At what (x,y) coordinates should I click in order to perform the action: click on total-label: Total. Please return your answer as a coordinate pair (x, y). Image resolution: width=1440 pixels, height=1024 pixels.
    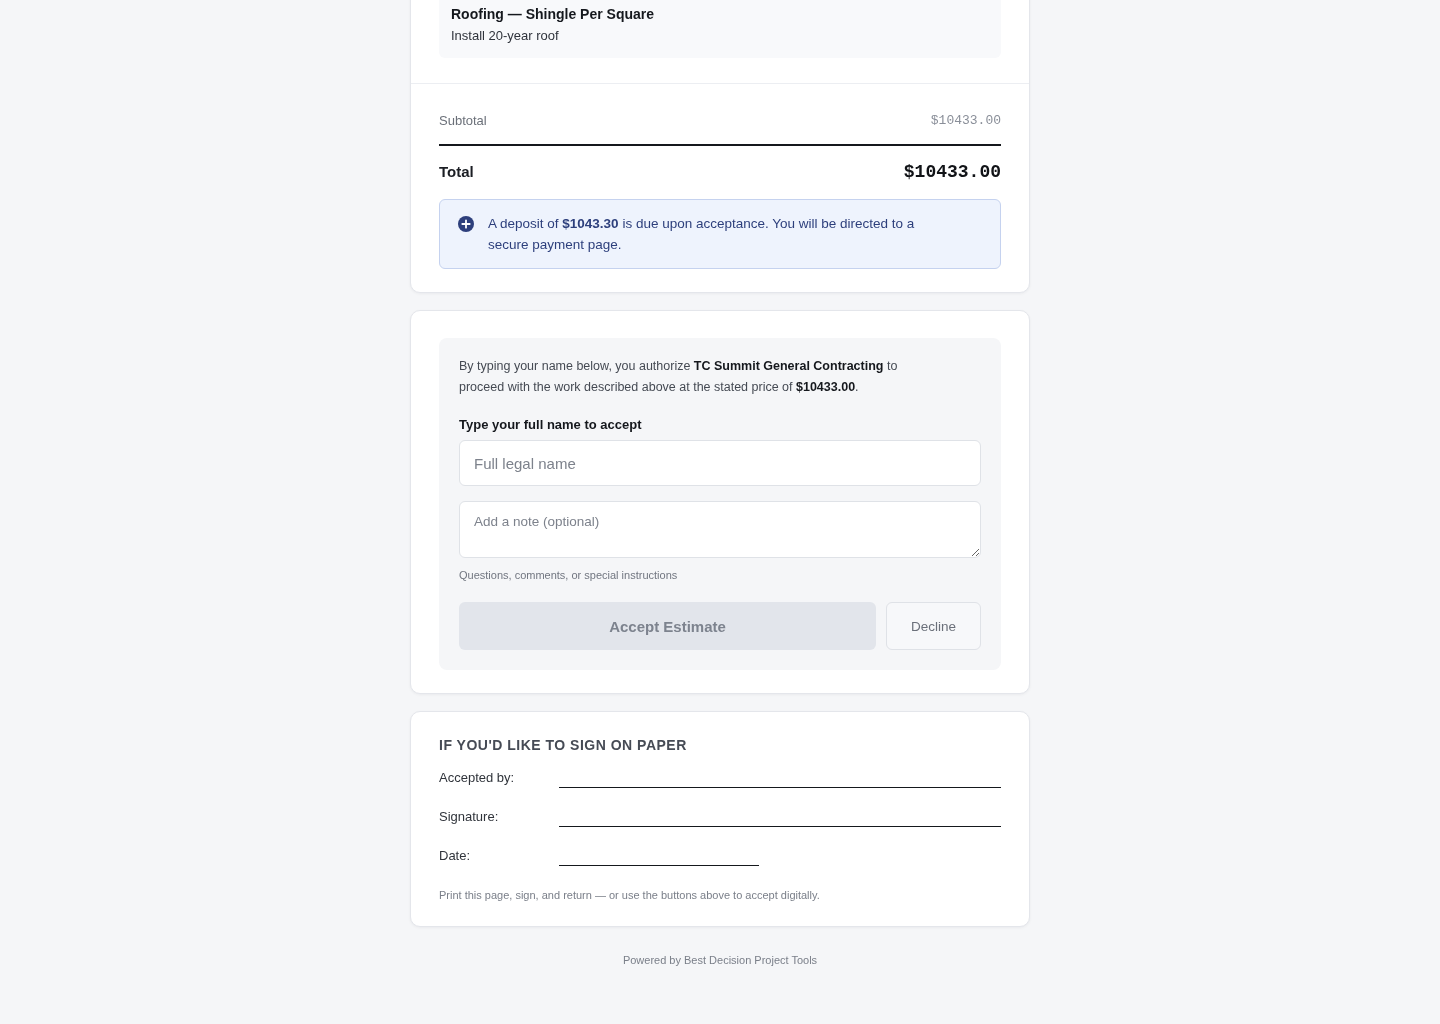
    Looking at the image, I should click on (456, 172).